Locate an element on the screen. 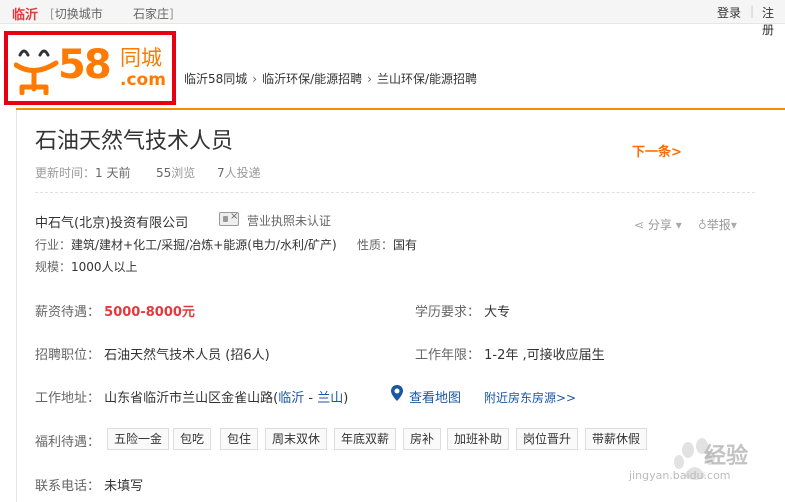 This screenshot has width=785, height=502. next-listing-link: 下一条> is located at coordinates (657, 150).